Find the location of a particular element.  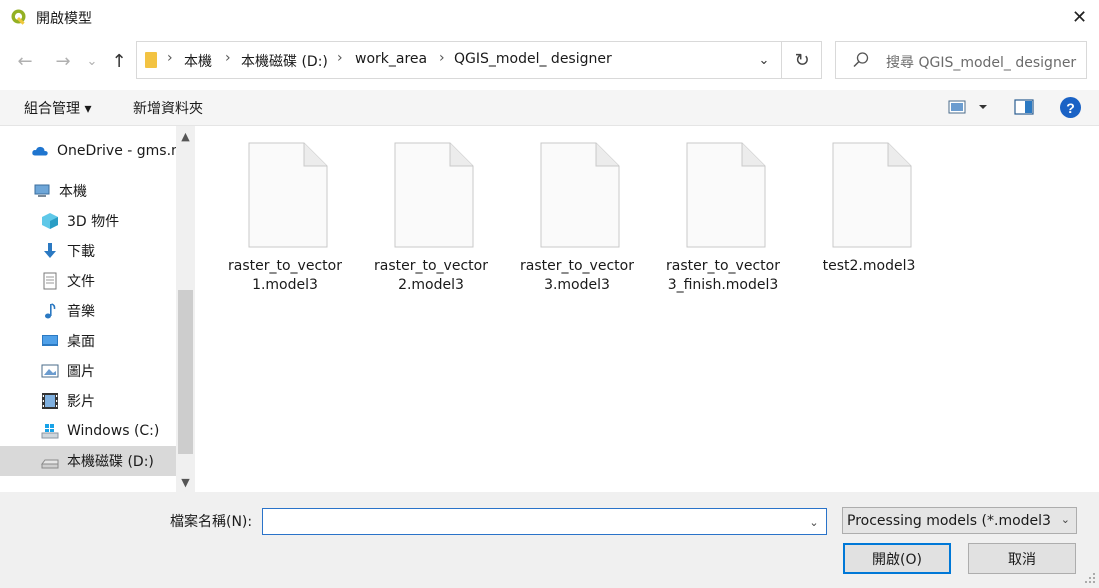

open-button: 開啟(O) is located at coordinates (897, 558).